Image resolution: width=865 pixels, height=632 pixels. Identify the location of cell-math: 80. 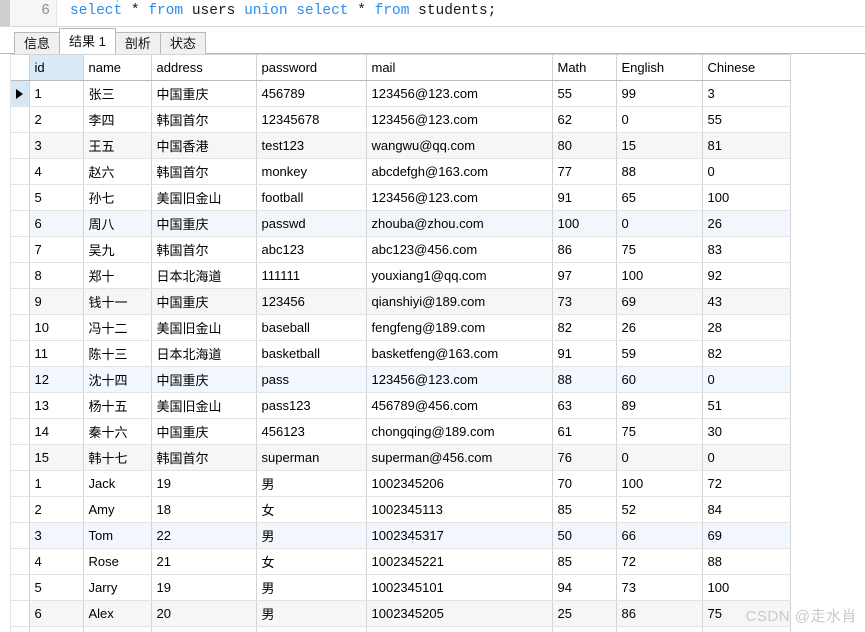
(584, 145).